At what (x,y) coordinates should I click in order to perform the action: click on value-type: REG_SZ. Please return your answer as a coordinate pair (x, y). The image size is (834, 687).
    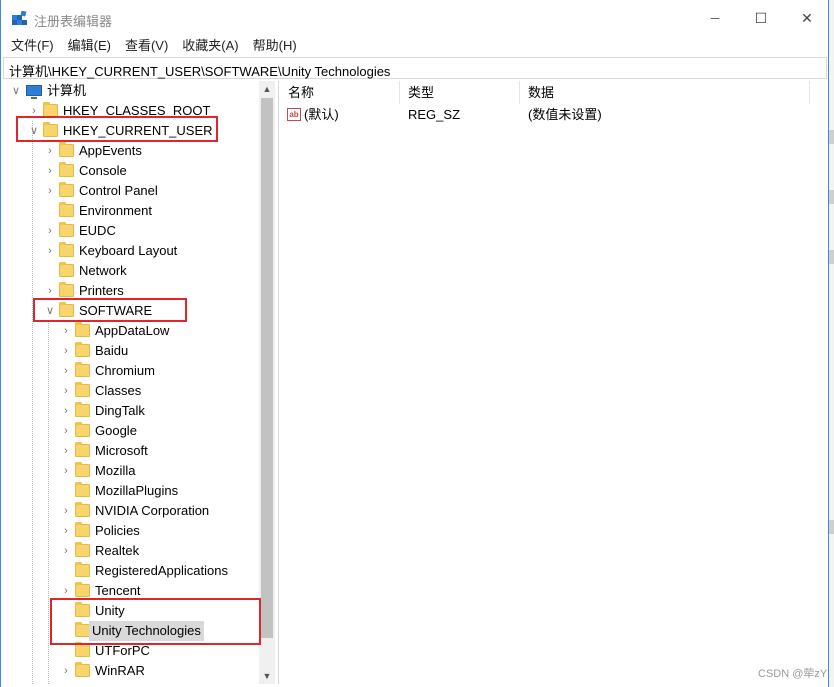
    Looking at the image, I should click on (434, 114).